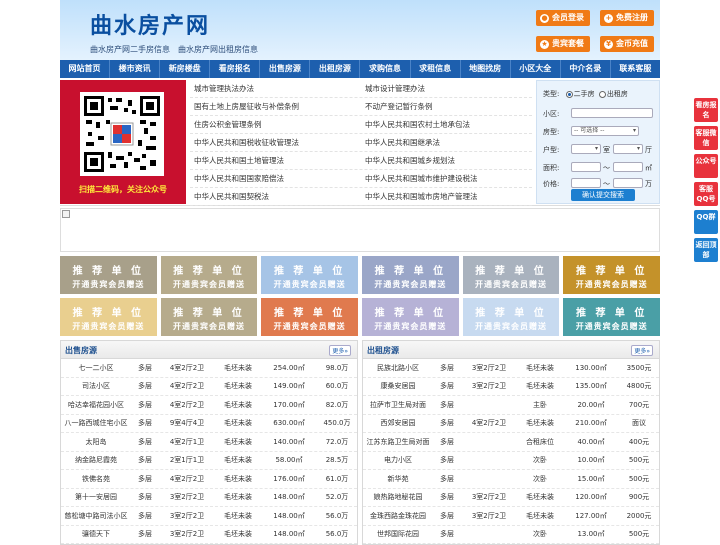  What do you see at coordinates (96, 368) in the screenshot?
I see `community-name: 七一二小区` at bounding box center [96, 368].